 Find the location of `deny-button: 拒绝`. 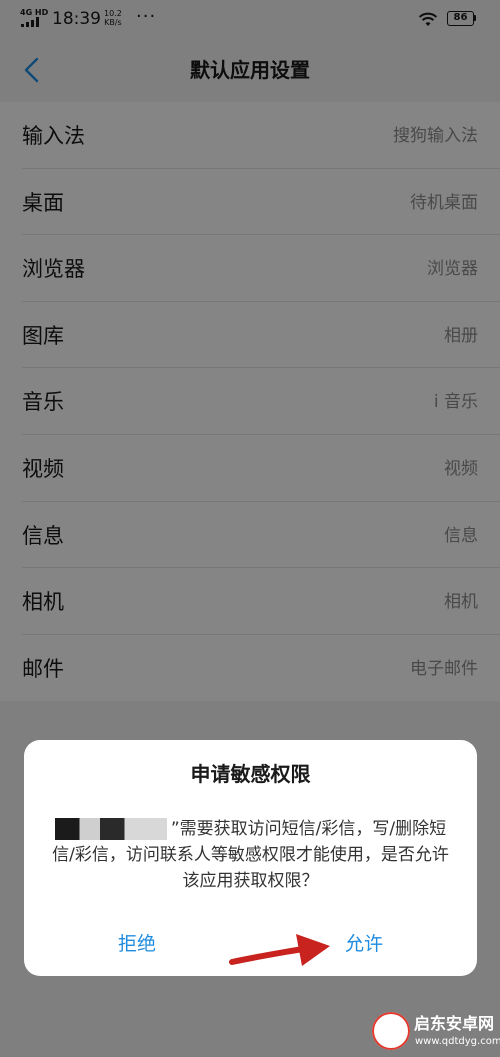

deny-button: 拒绝 is located at coordinates (137, 944).